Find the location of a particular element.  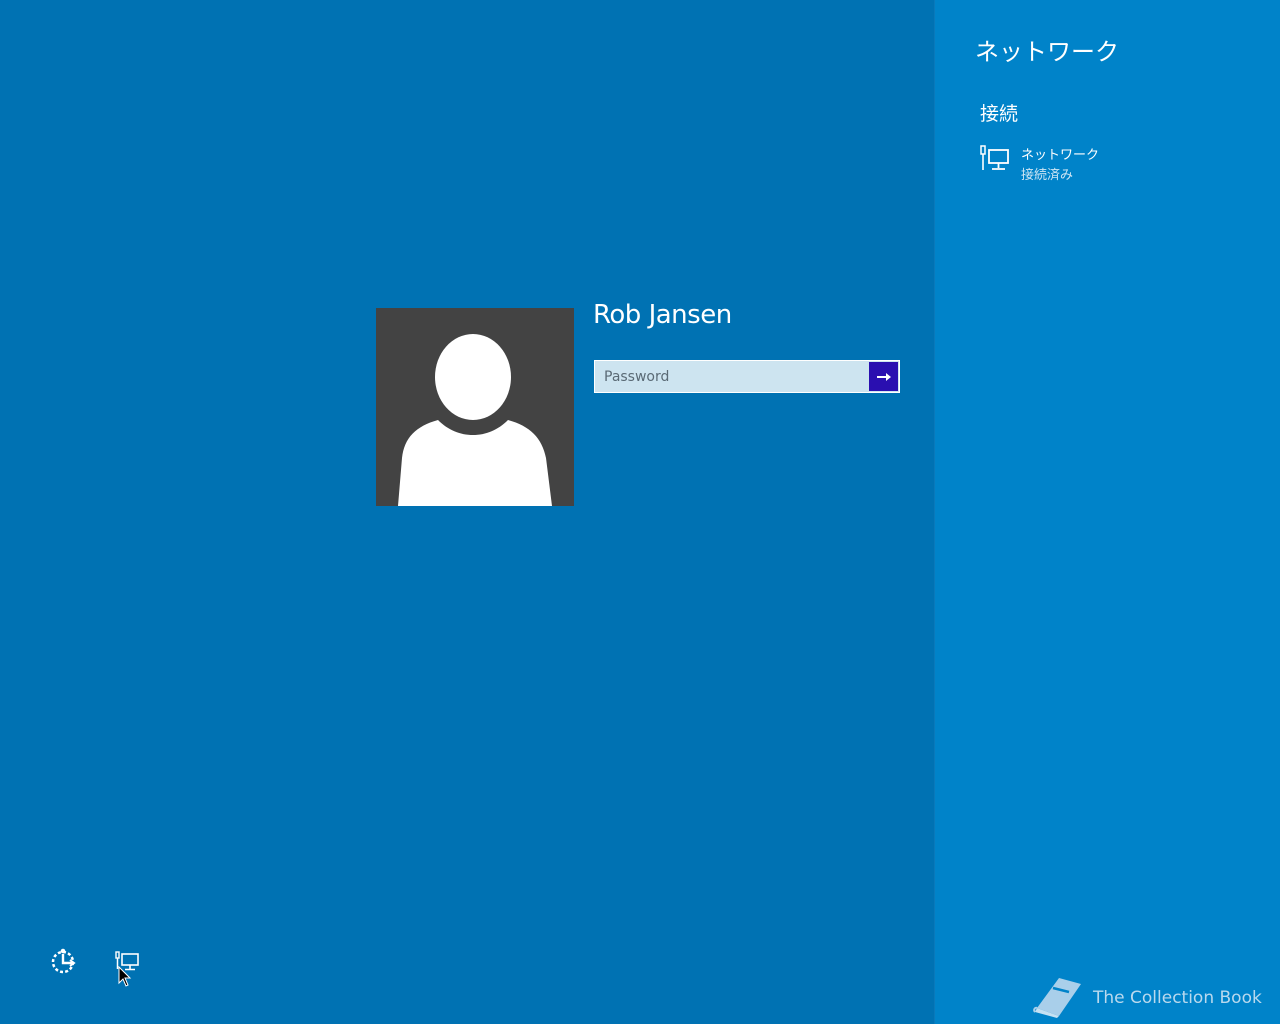

pointer-cursor-icon is located at coordinates (125, 976).